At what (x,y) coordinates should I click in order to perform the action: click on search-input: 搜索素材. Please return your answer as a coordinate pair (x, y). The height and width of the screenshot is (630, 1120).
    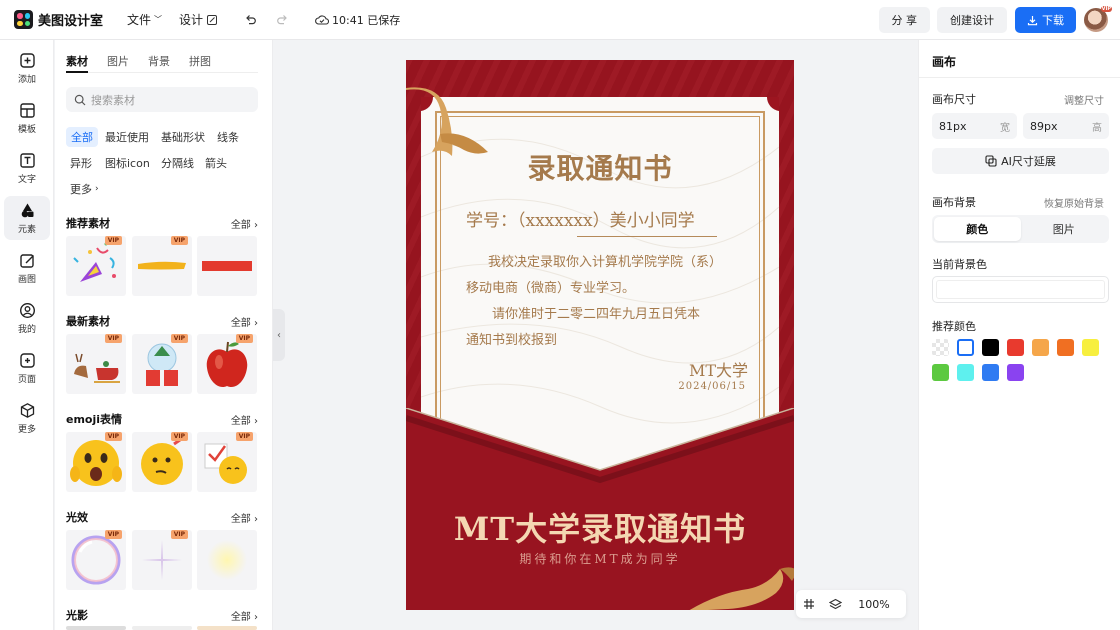
    Looking at the image, I should click on (162, 99).